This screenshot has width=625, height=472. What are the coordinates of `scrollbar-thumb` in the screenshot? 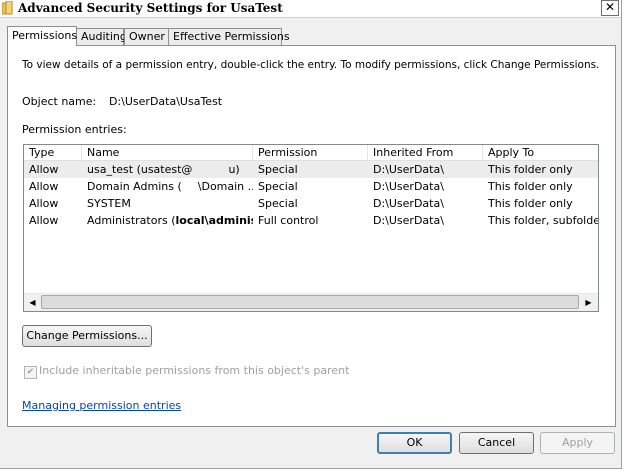 It's located at (310, 302).